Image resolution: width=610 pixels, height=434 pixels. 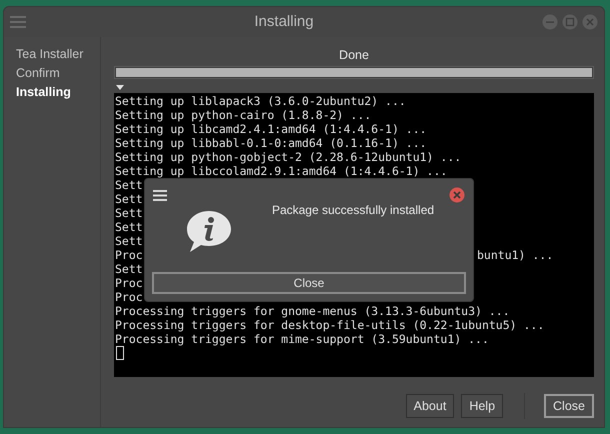 I want to click on maximize-icon, so click(x=570, y=22).